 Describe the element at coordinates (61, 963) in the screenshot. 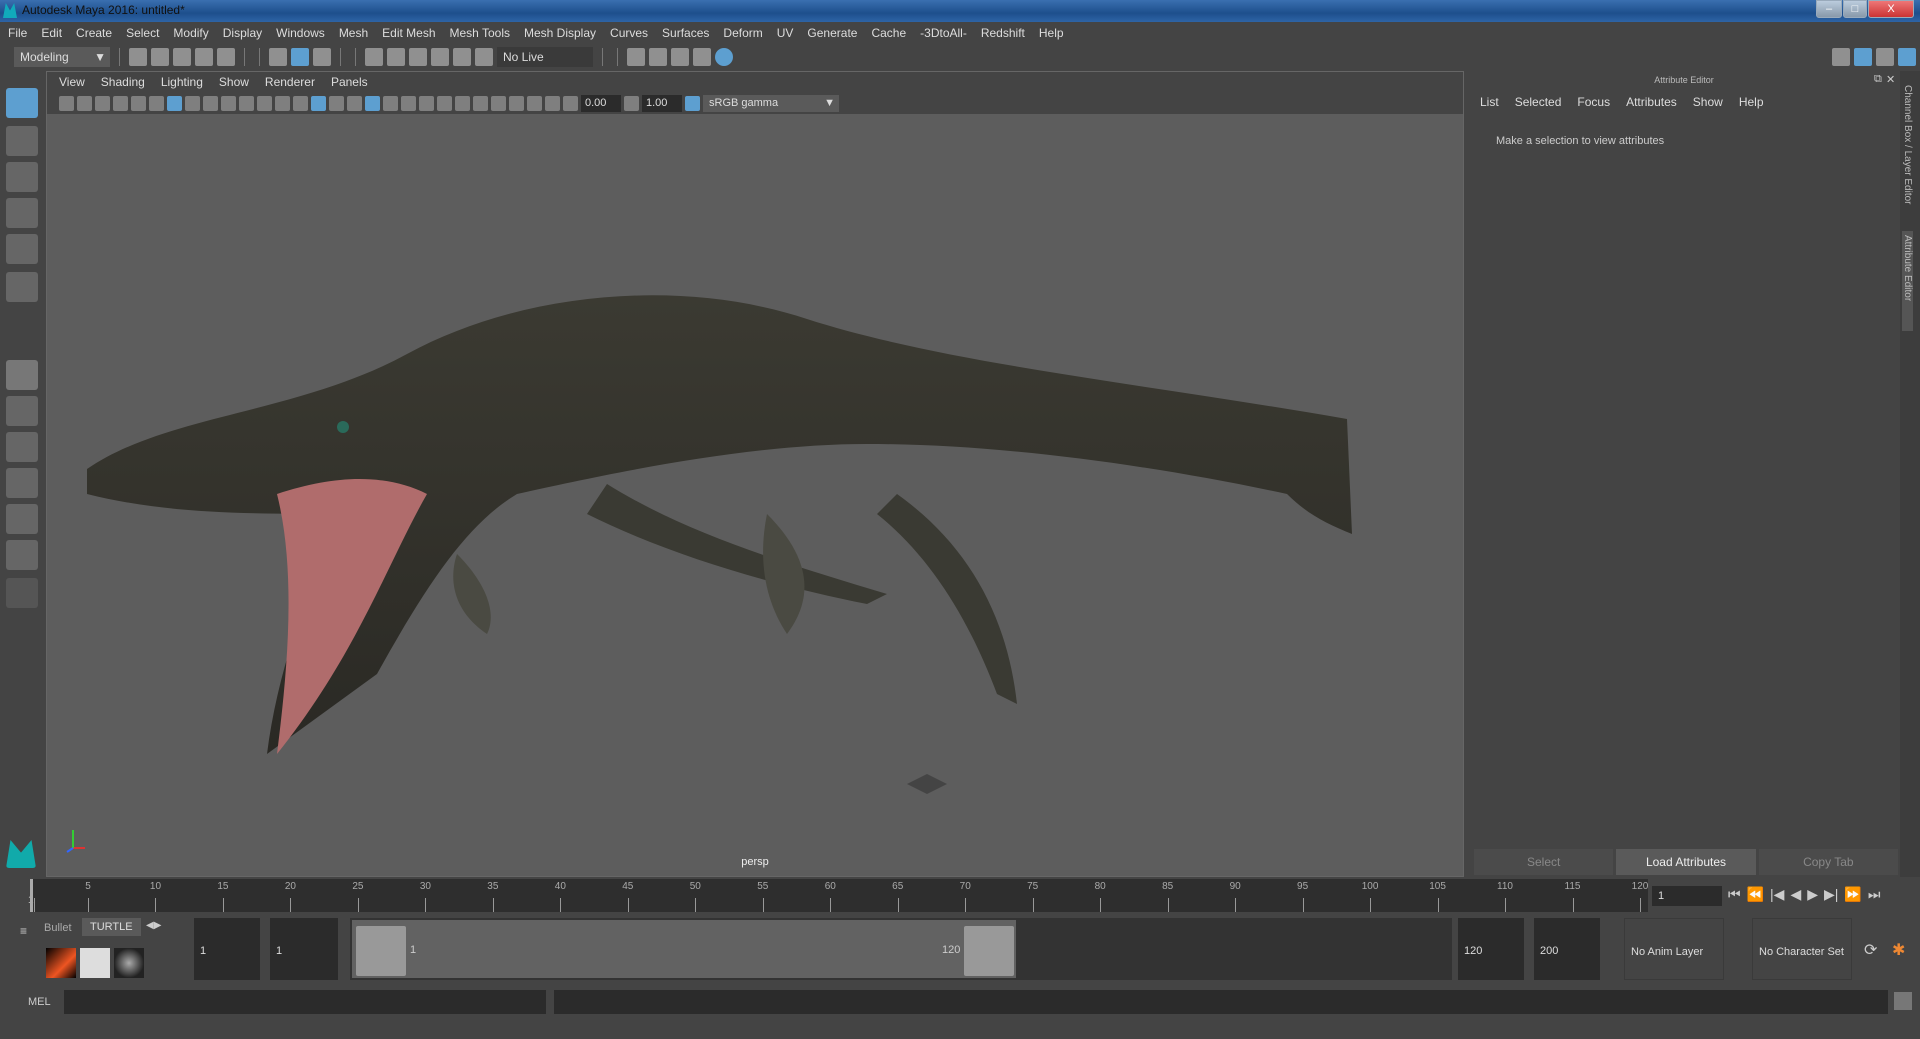

I see `turtle-render-icon` at that location.